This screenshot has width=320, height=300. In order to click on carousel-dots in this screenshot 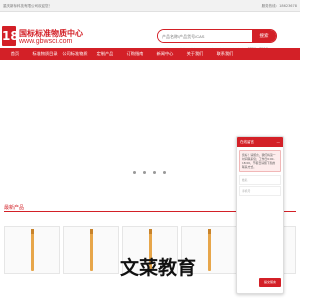, I will do `click(149, 172)`.